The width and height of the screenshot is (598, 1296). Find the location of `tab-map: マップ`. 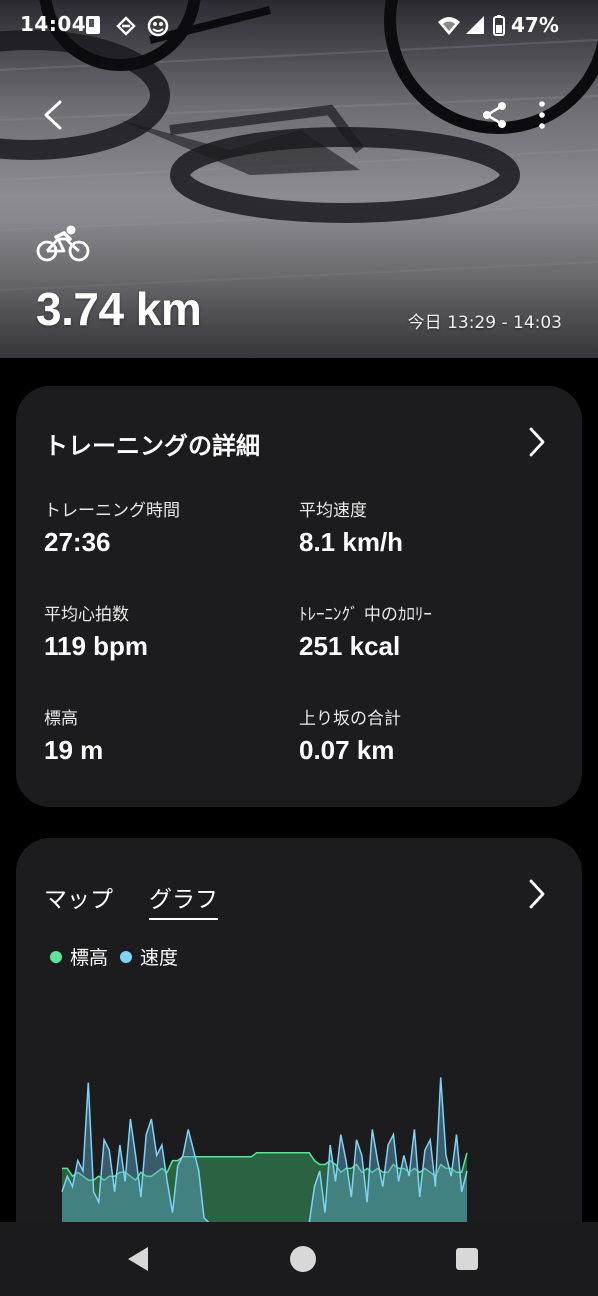

tab-map: マップ is located at coordinates (78, 897).